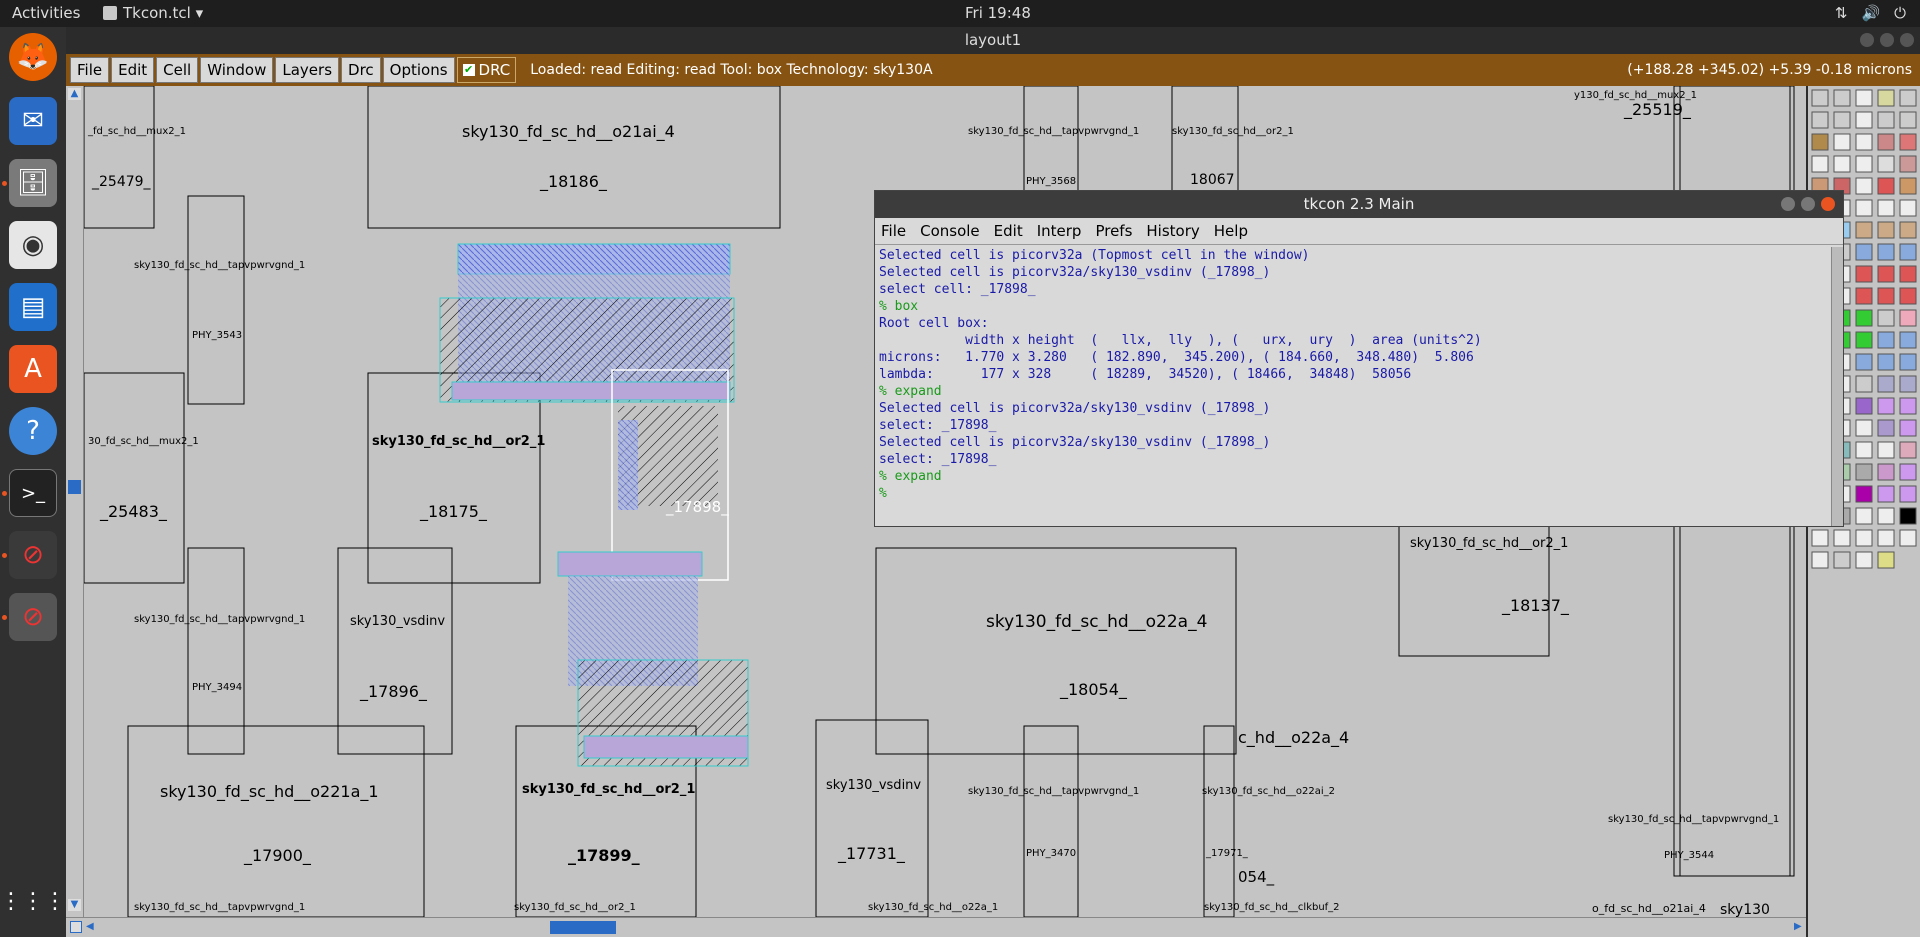 The height and width of the screenshot is (937, 1920). Describe the element at coordinates (33, 121) in the screenshot. I see `thunderbird-icon: ✉` at that location.